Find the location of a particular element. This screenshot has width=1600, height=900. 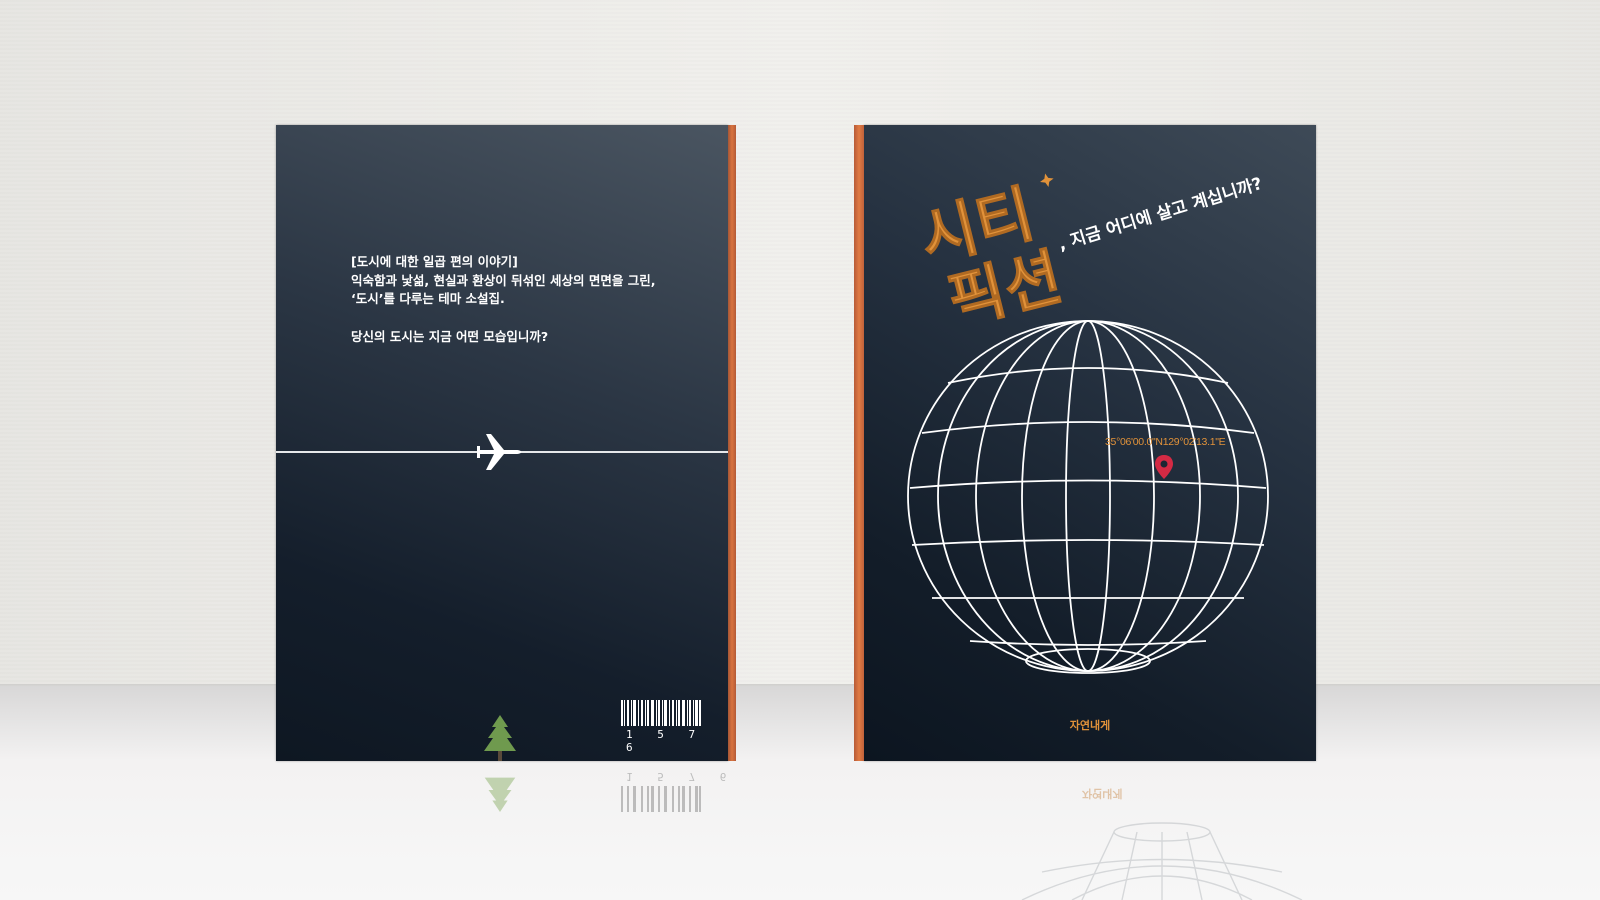

barcode-number: 1 5 7 6 is located at coordinates (665, 741).